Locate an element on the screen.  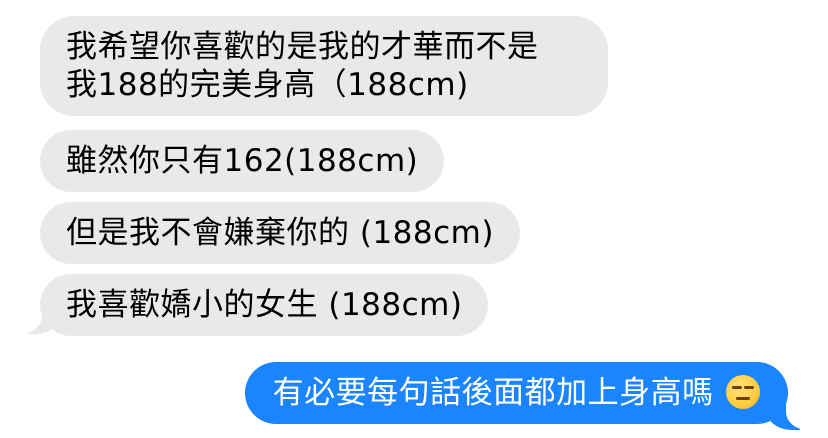
message-text: 我喜歡嬌小的女生 (188cm) is located at coordinates (264, 305).